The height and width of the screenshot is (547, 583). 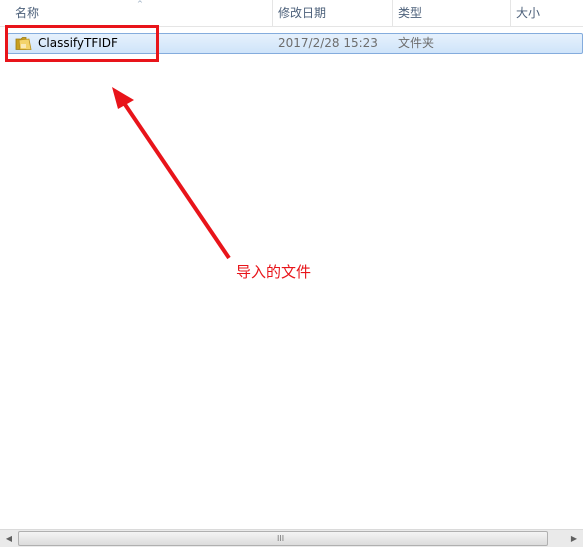 I want to click on scroll-thumb: III, so click(x=283, y=538).